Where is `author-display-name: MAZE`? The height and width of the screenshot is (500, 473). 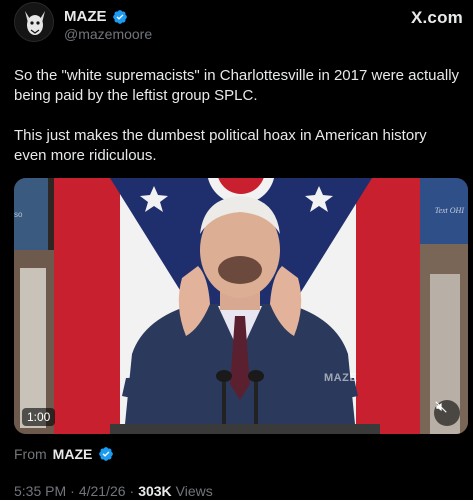 author-display-name: MAZE is located at coordinates (85, 16).